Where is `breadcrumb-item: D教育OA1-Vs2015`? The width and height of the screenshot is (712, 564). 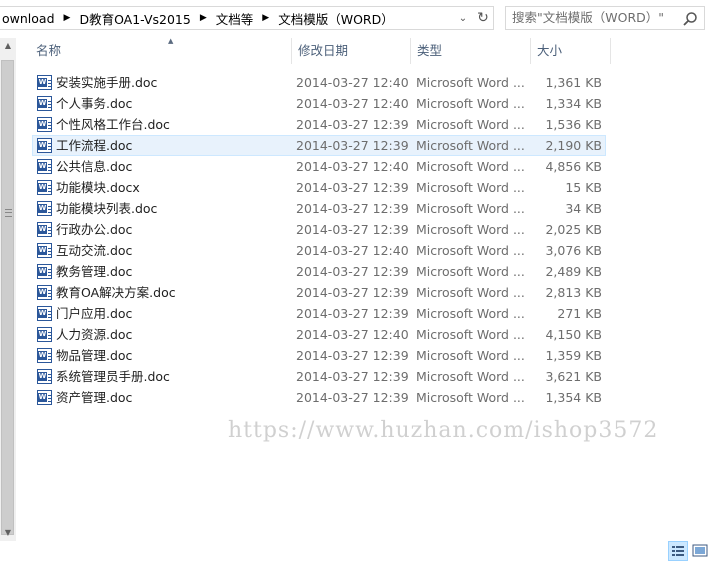 breadcrumb-item: D教育OA1-Vs2015 is located at coordinates (134, 18).